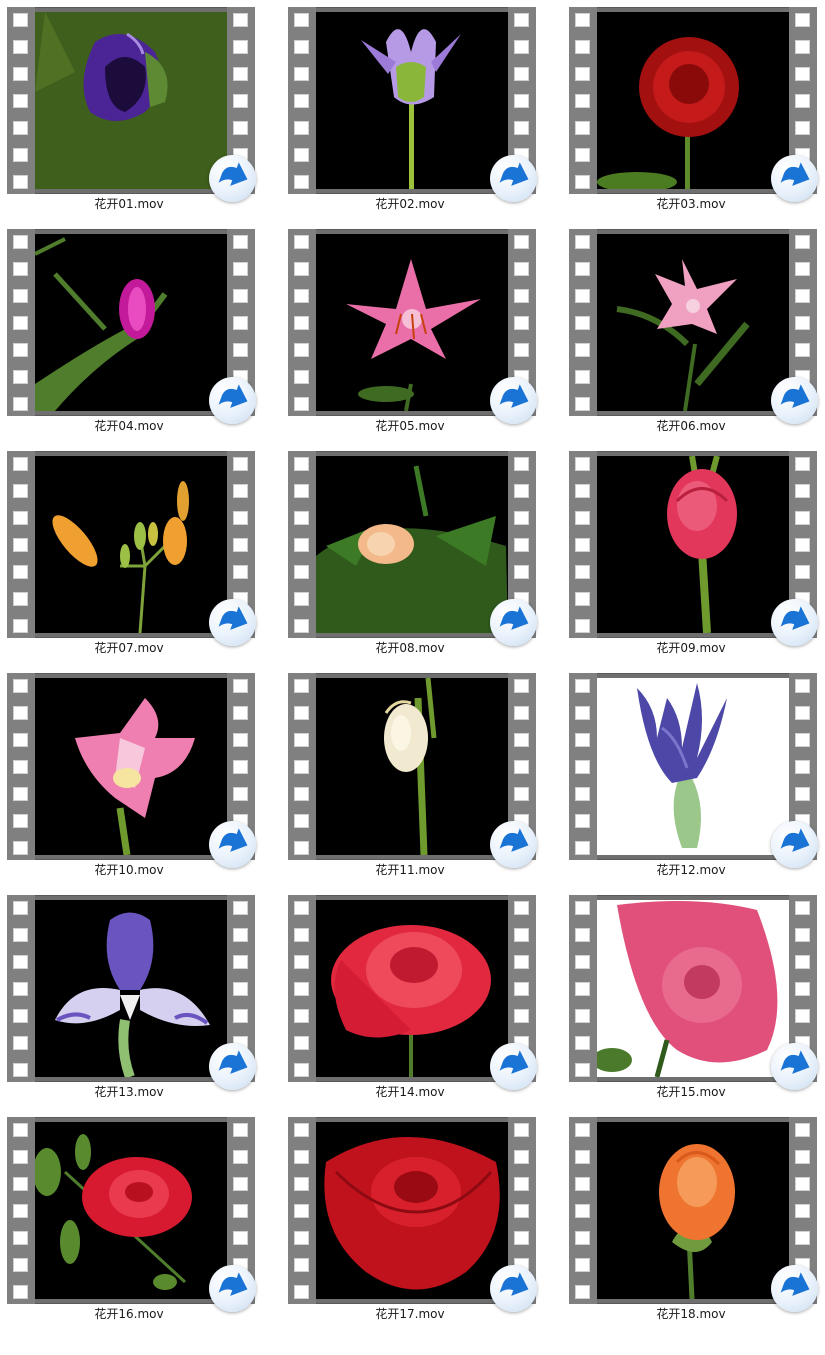 This screenshot has height=1355, width=825. Describe the element at coordinates (410, 333) in the screenshot. I see `file-item: 花开05.mov` at that location.